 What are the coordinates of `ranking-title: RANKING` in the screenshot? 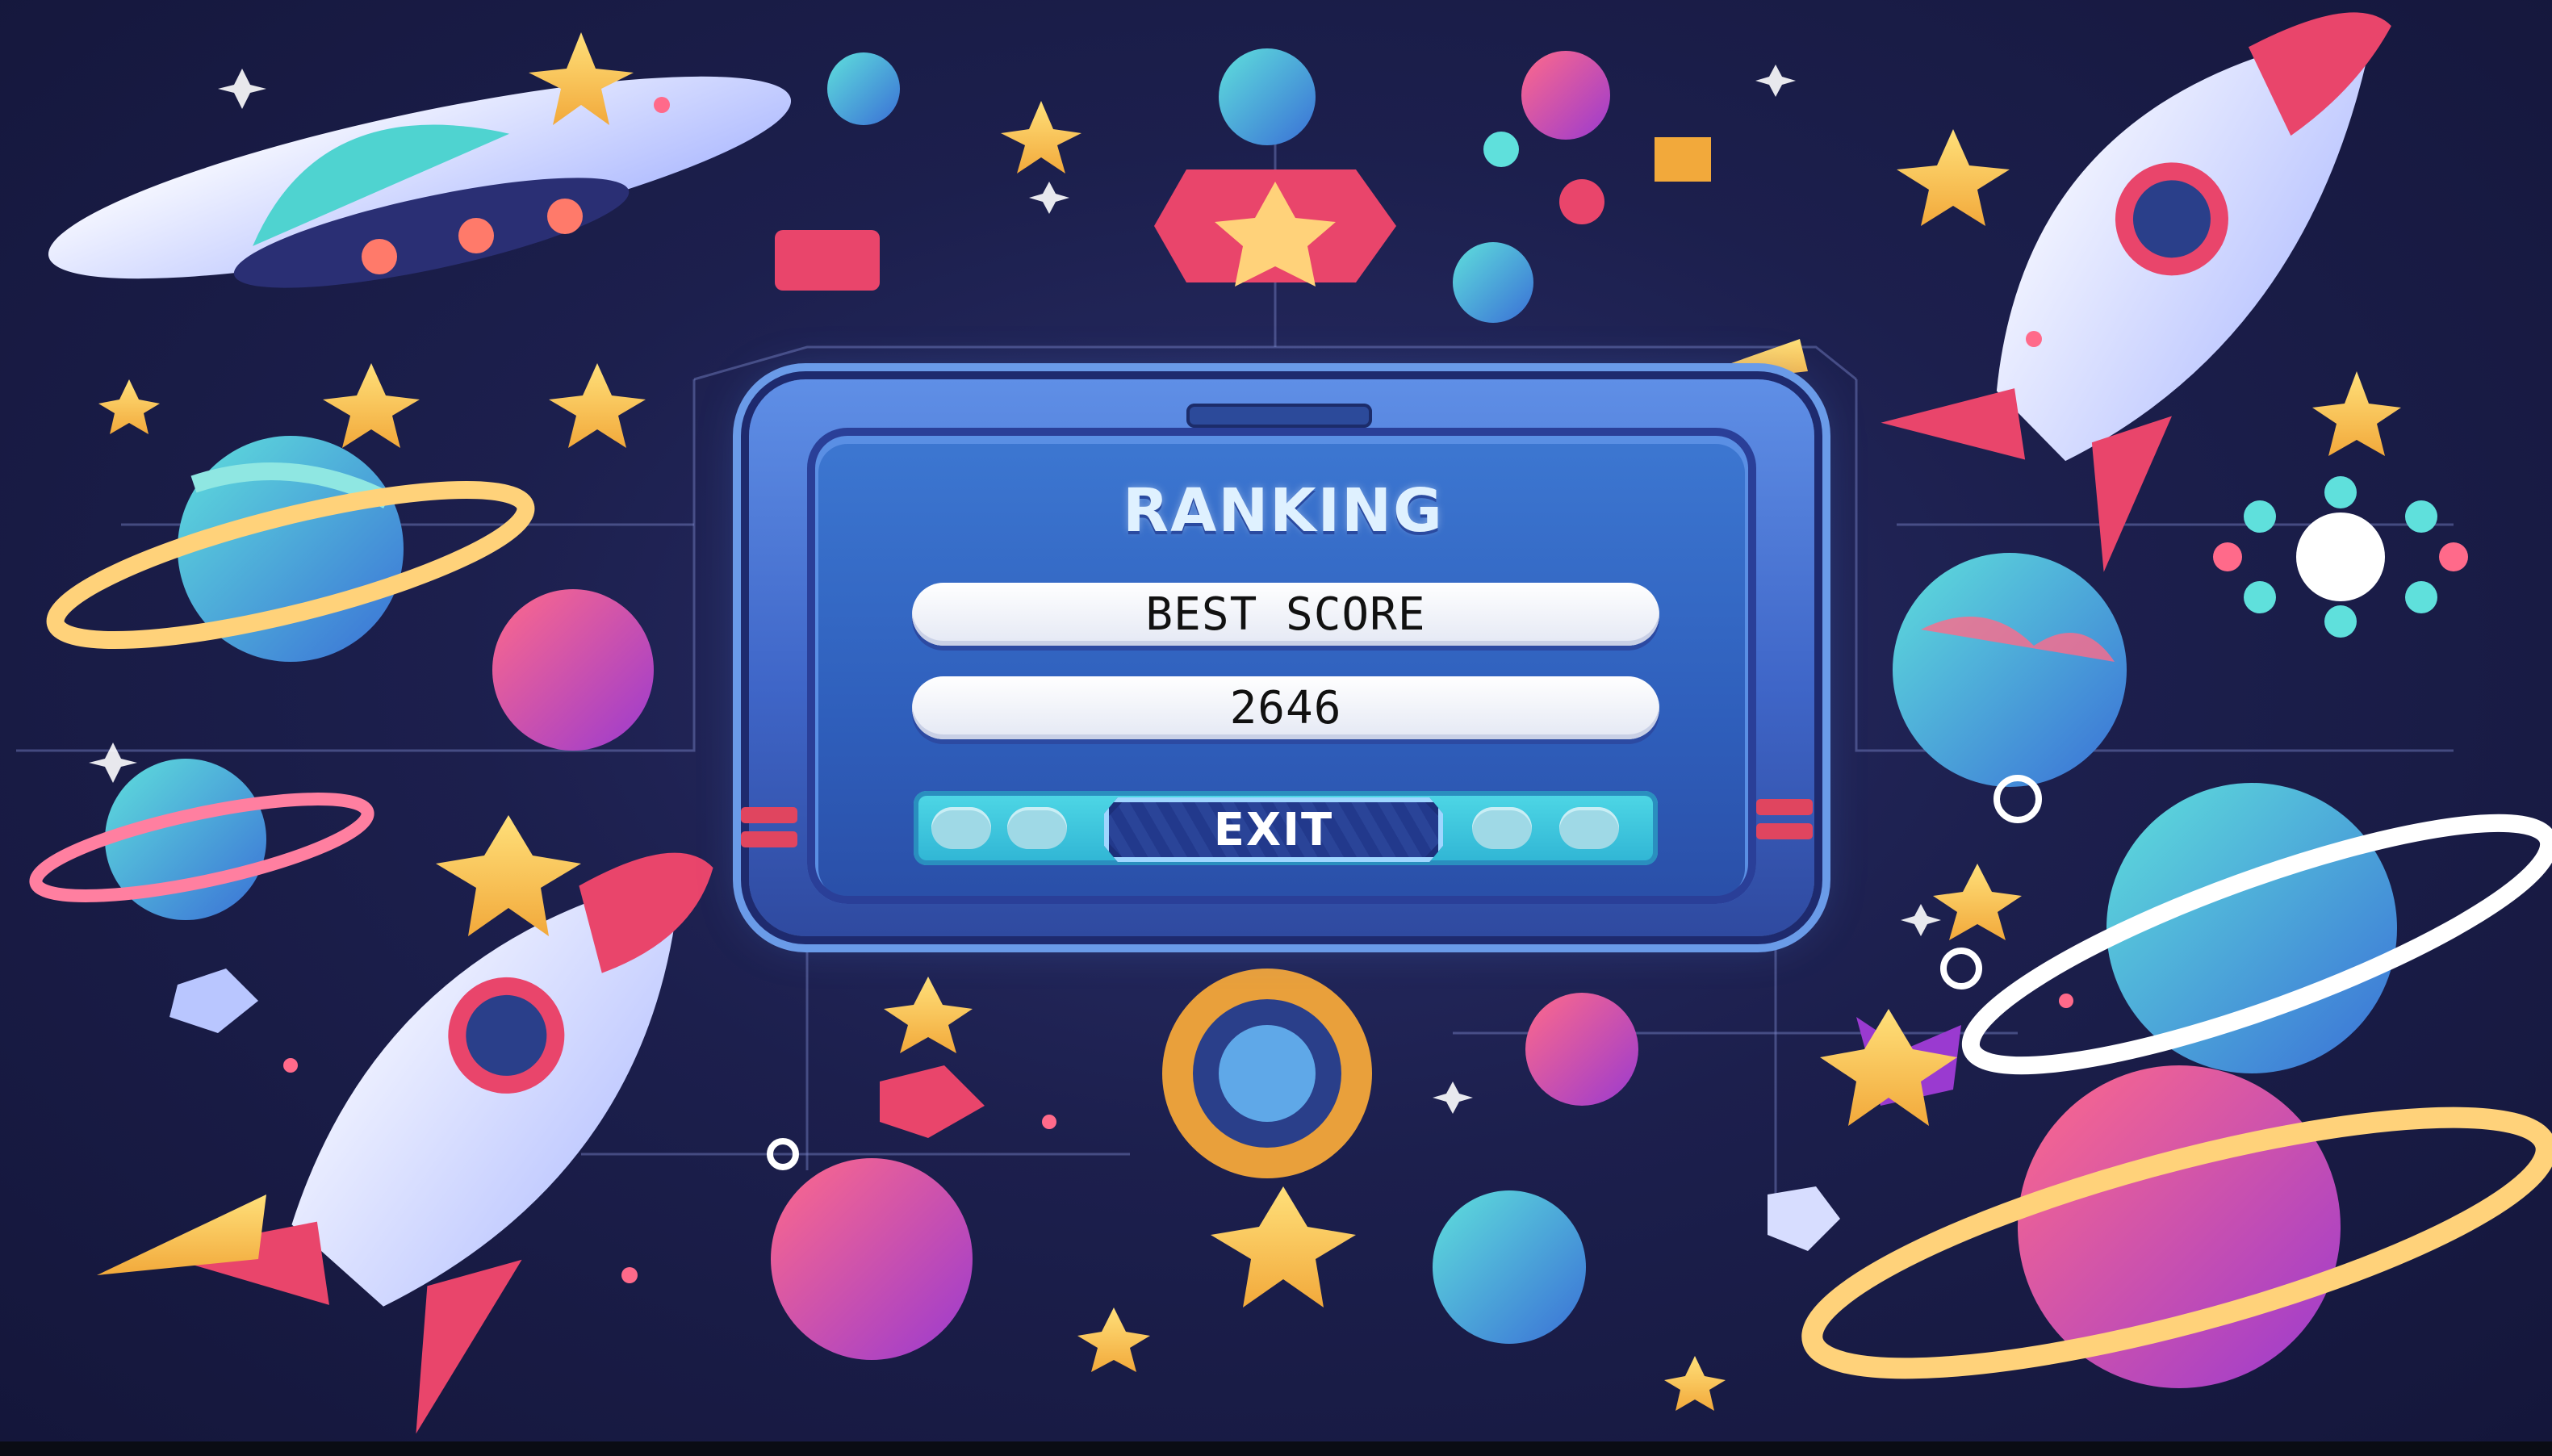 It's located at (1283, 511).